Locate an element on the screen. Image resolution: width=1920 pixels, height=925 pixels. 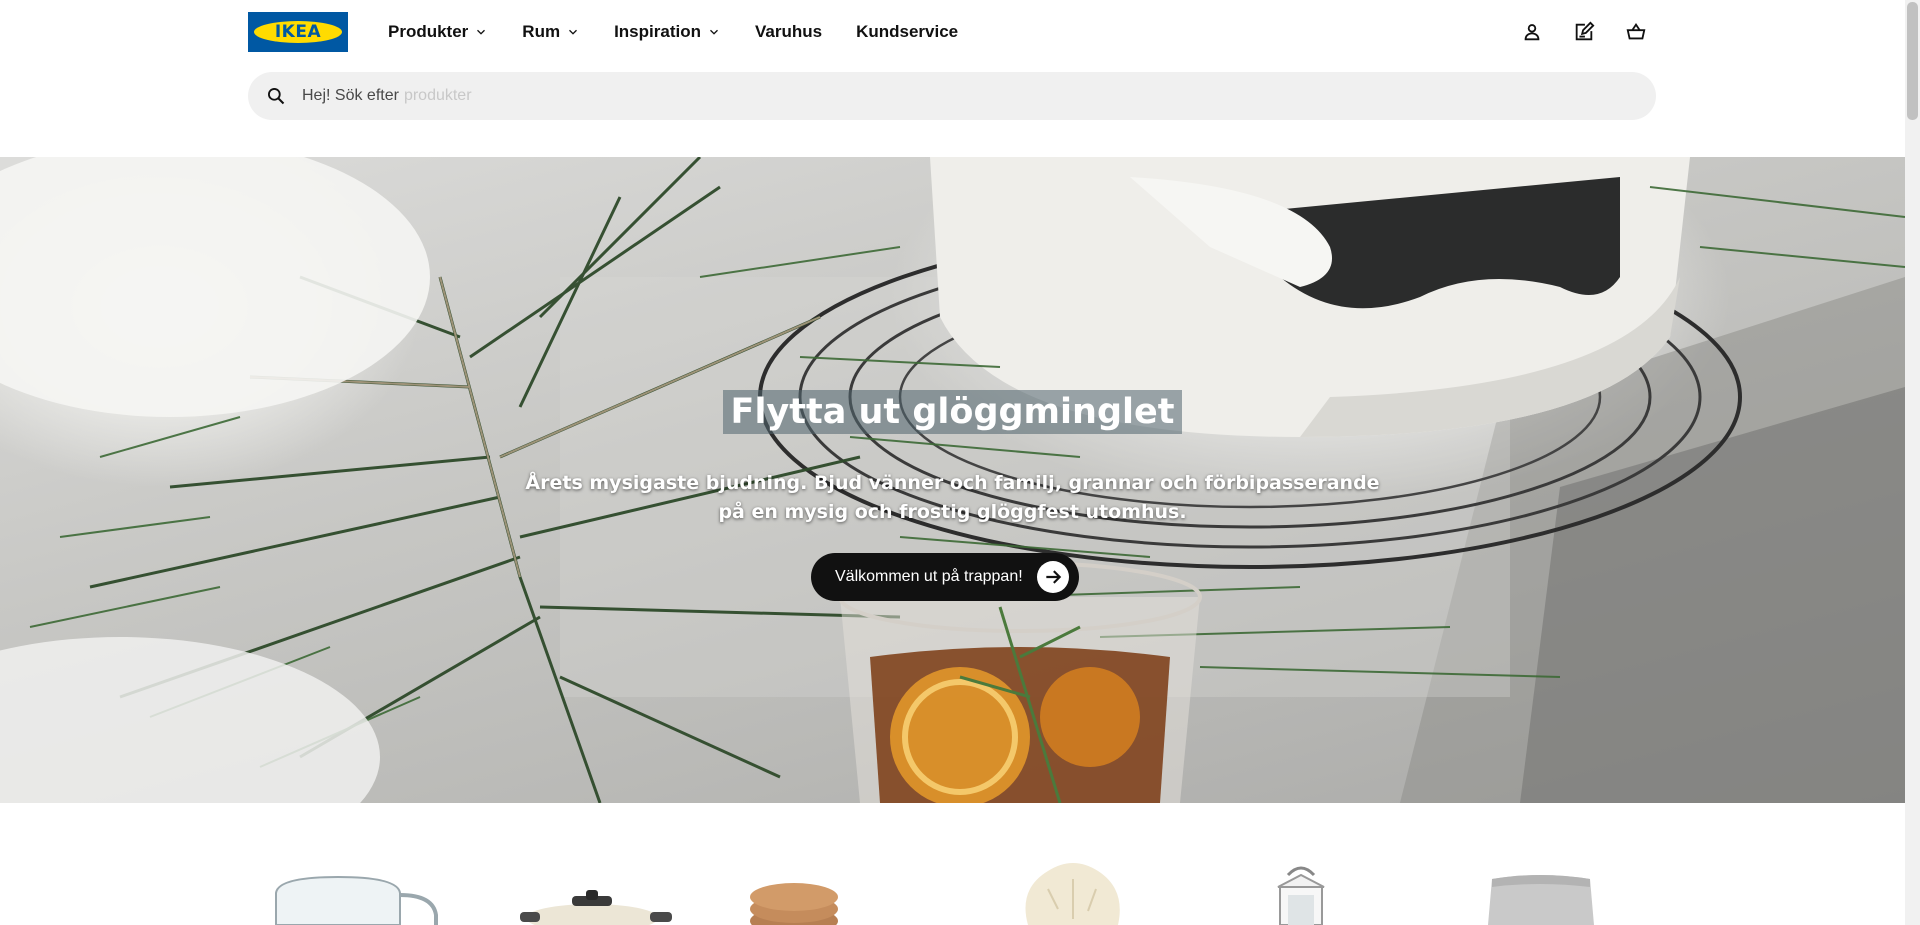
logo-oval: IKEA is located at coordinates (298, 32).